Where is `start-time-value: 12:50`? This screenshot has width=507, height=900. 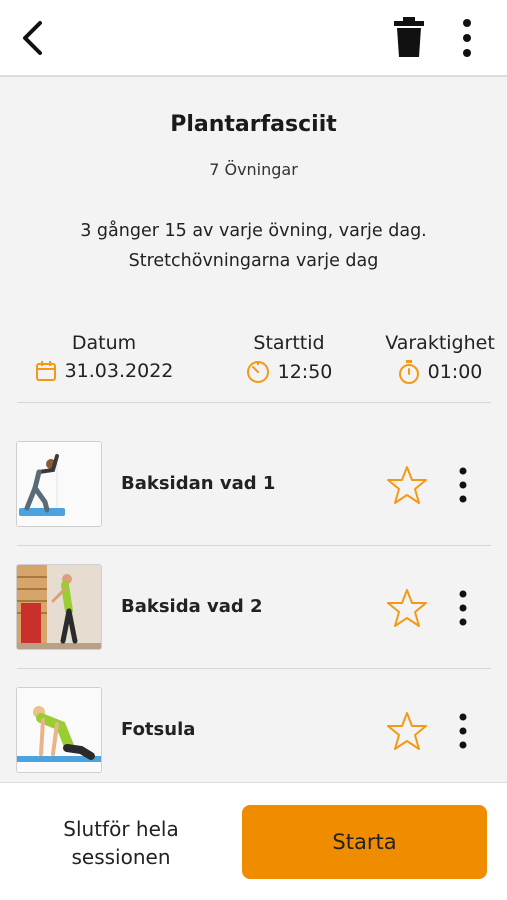 start-time-value: 12:50 is located at coordinates (305, 372).